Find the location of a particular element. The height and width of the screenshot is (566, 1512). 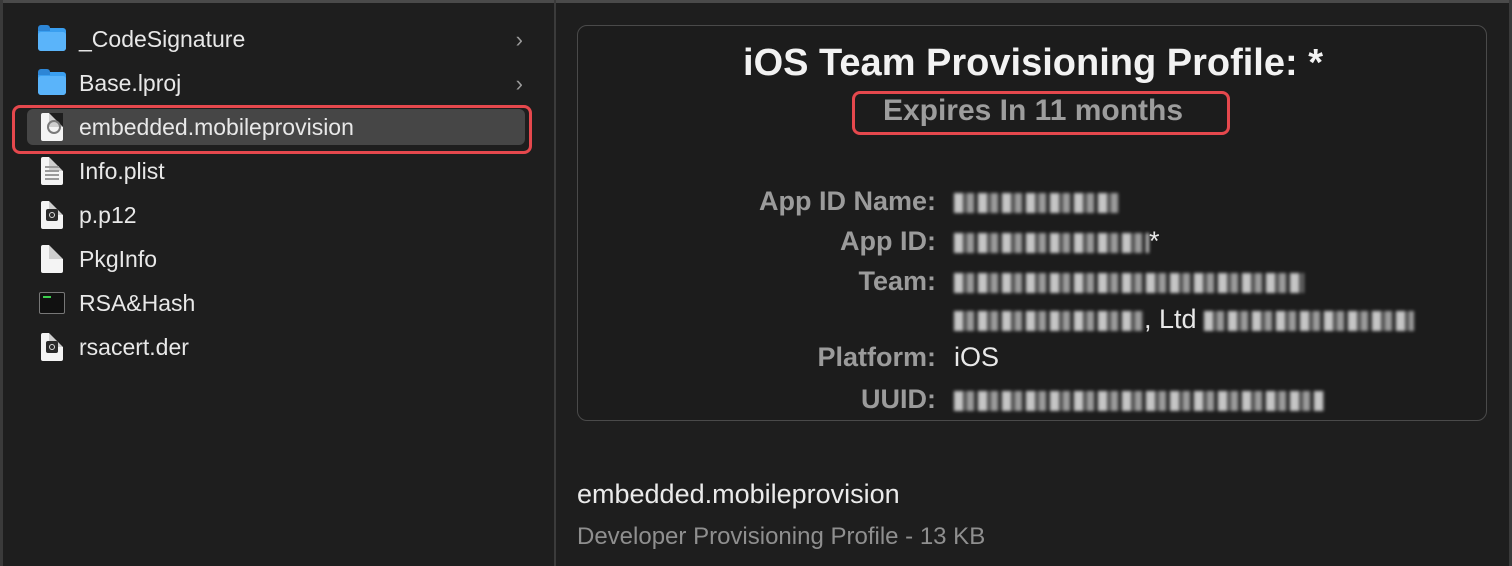

terminal-executable-icon is located at coordinates (52, 303).